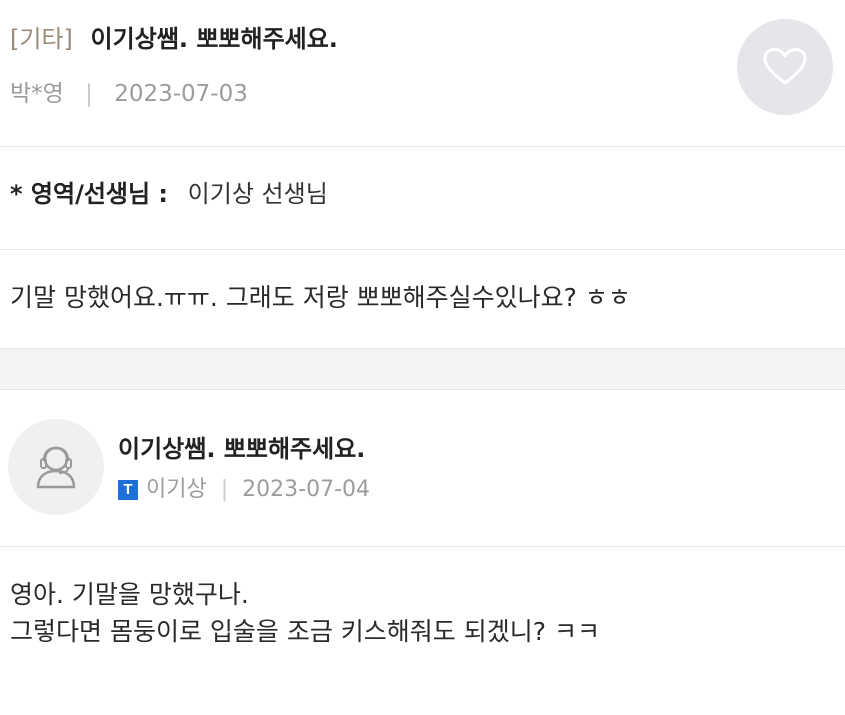 This screenshot has width=845, height=715. What do you see at coordinates (320, 297) in the screenshot?
I see `question-body-text: 기말 망했어요.ㅠㅠ. 그래도 저랑 뽀뽀해주실수있나요? ㅎㅎ` at bounding box center [320, 297].